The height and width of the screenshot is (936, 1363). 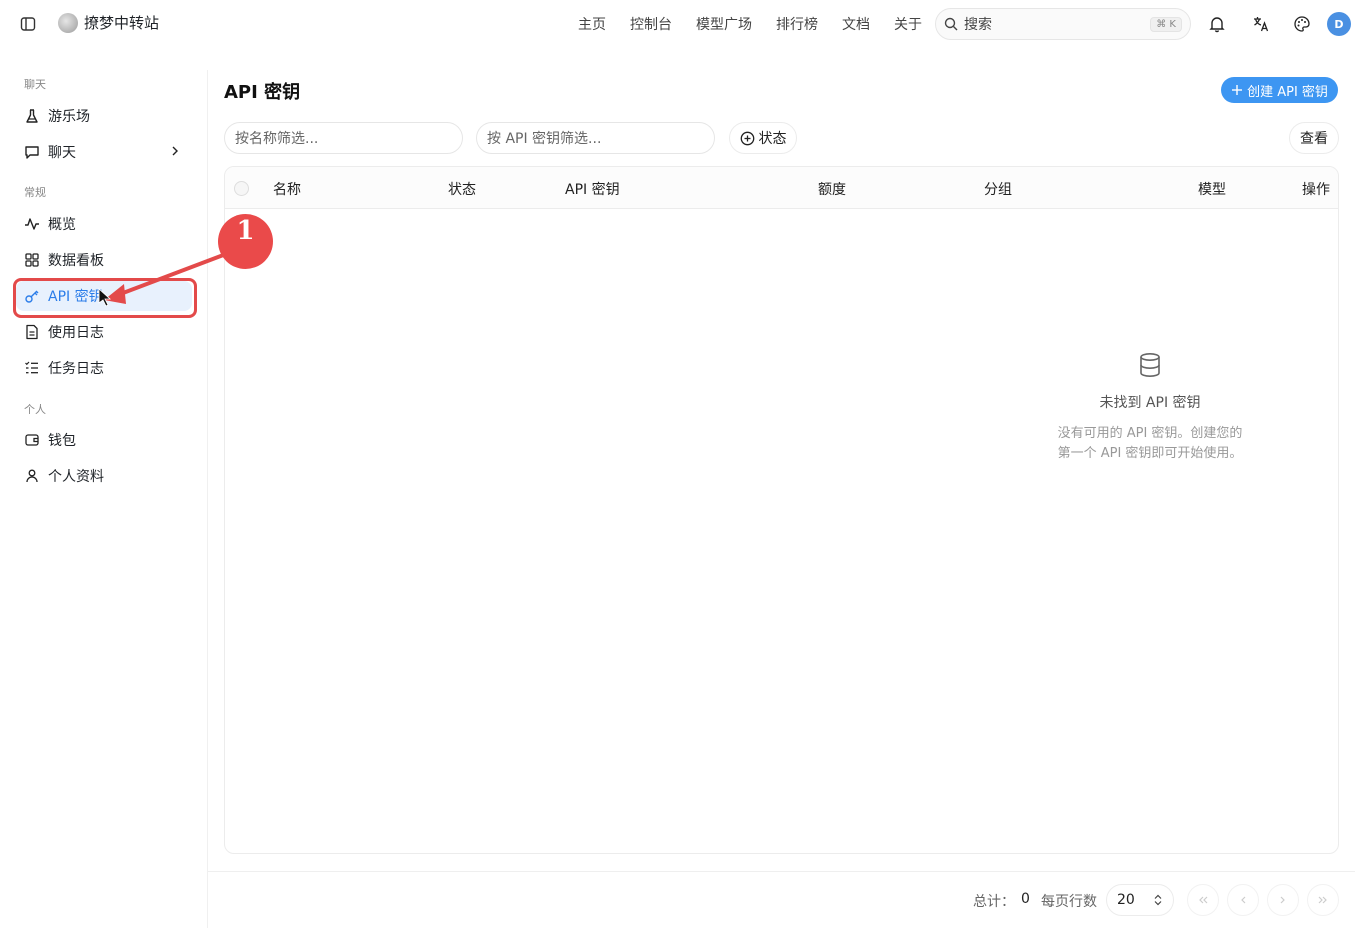 I want to click on mouse-cursor-icon, so click(x=105, y=297).